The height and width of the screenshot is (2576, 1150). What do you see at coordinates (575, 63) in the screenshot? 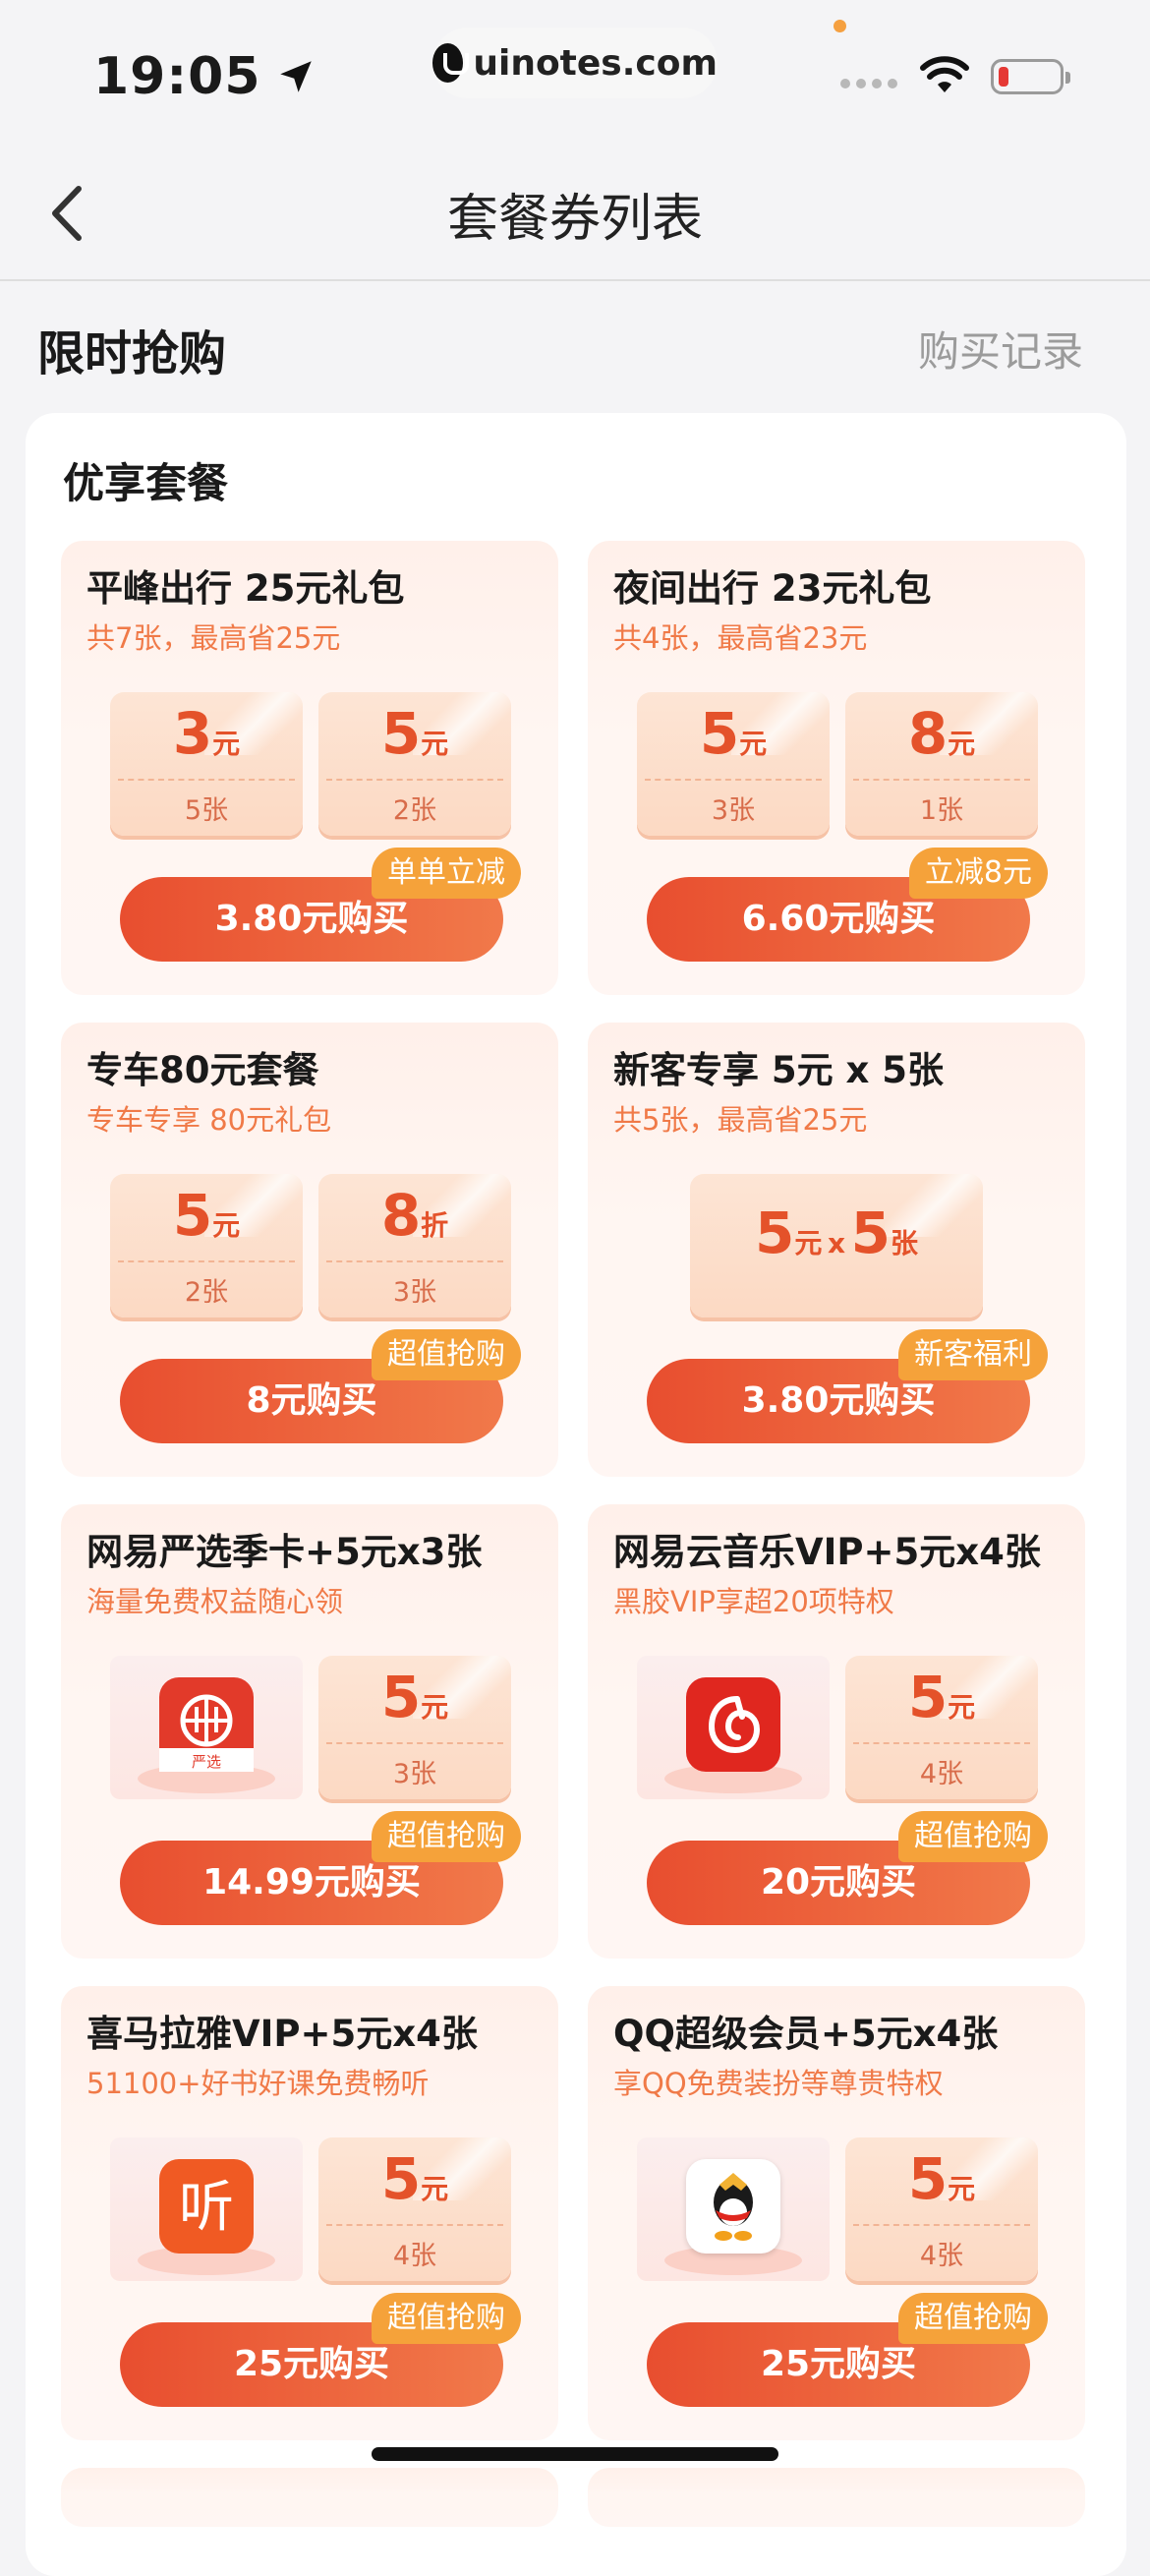
I see `url-pill: uinotes.com` at bounding box center [575, 63].